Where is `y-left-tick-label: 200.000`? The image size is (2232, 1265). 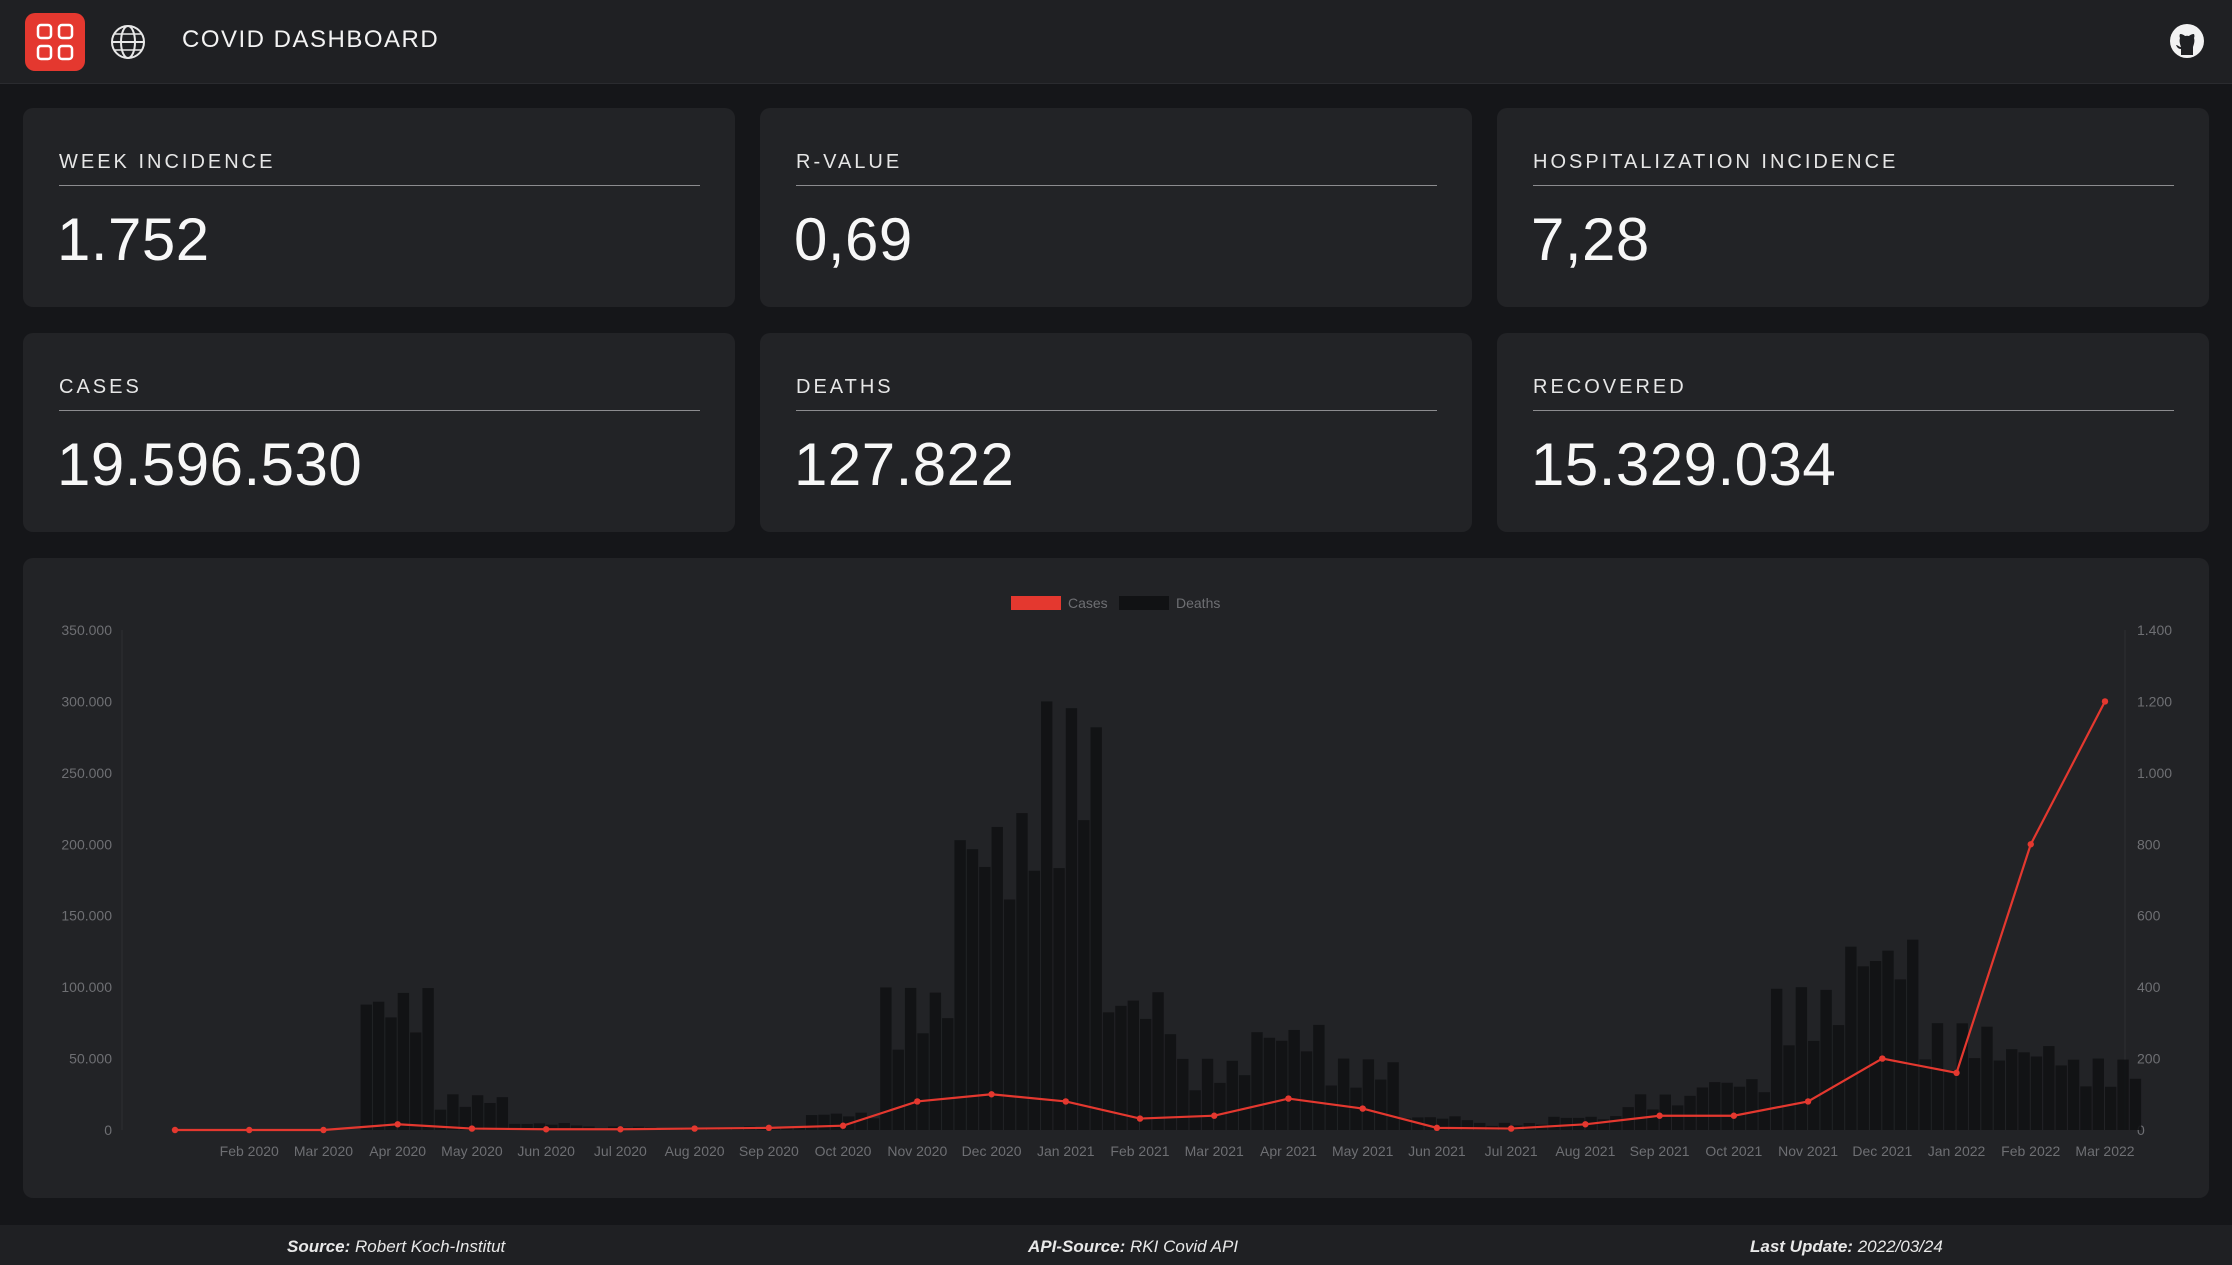
y-left-tick-label: 200.000 is located at coordinates (86, 844).